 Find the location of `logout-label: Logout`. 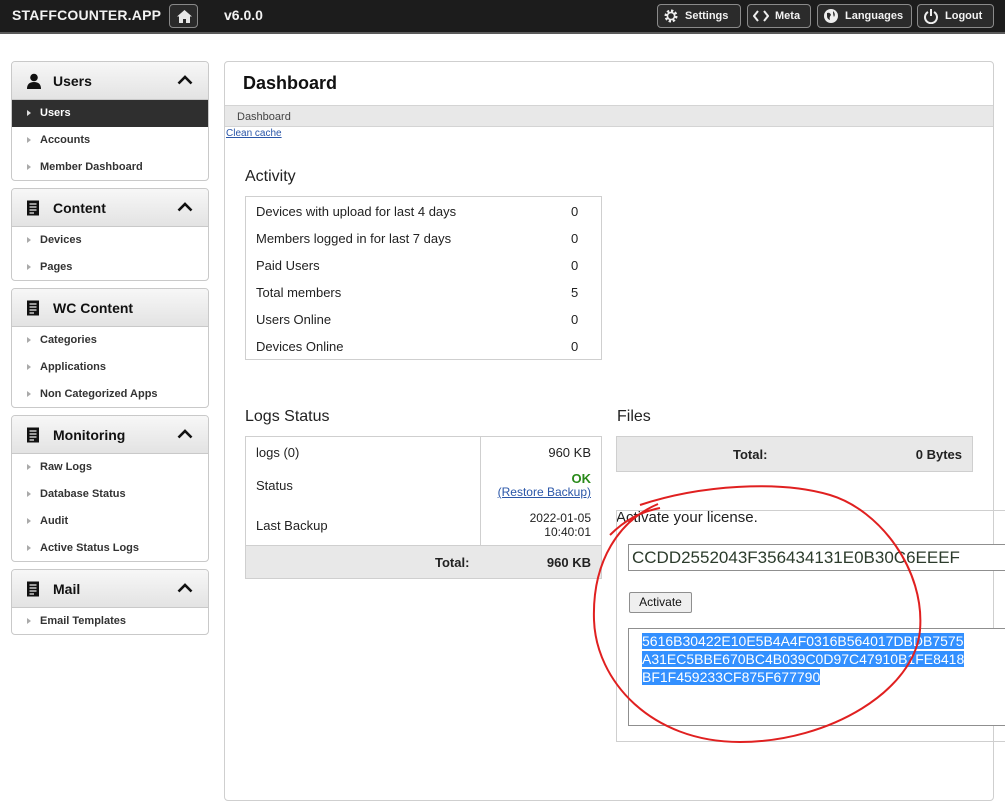

logout-label: Logout is located at coordinates (964, 16).